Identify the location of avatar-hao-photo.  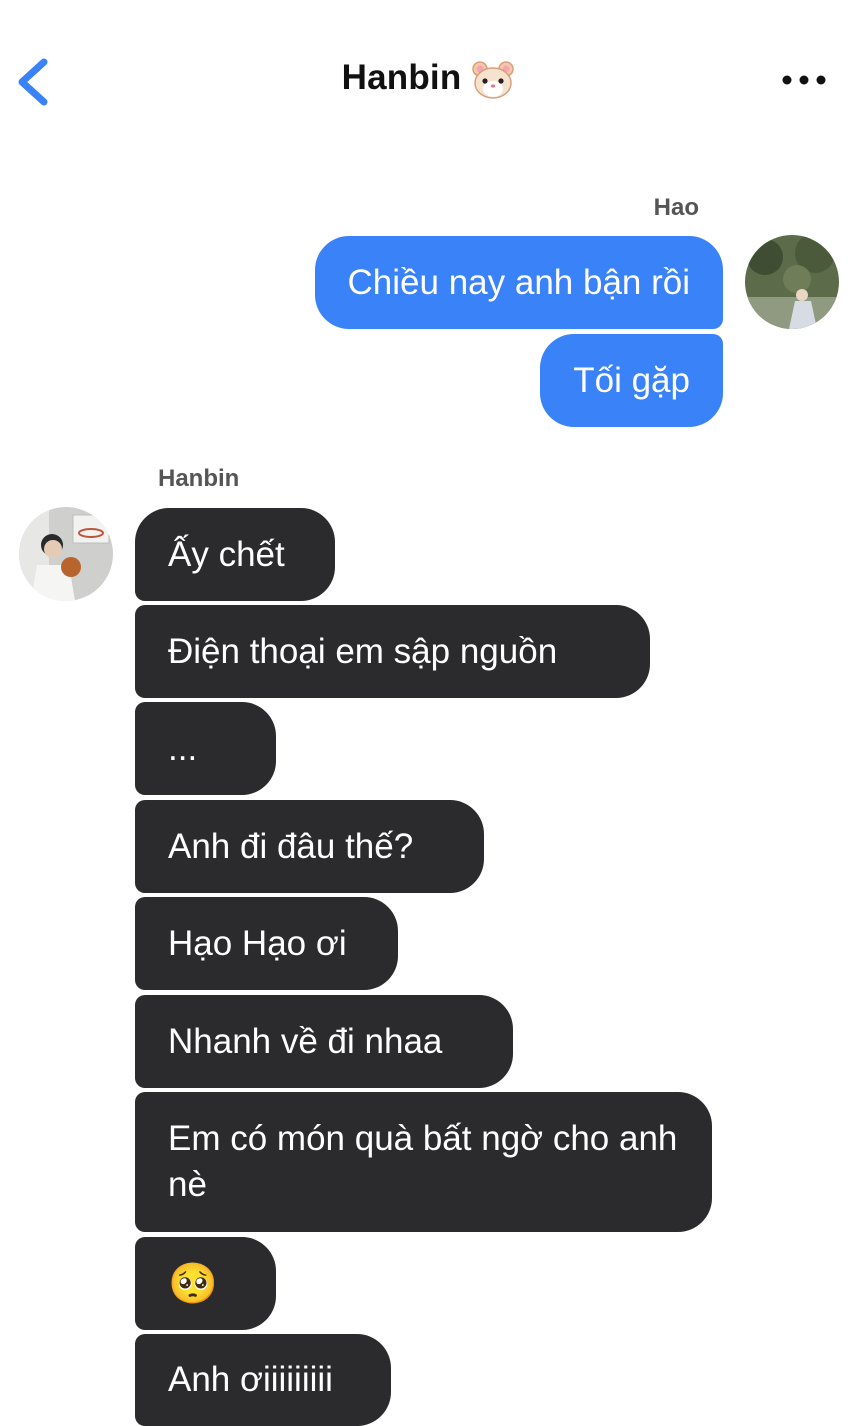
(792, 282).